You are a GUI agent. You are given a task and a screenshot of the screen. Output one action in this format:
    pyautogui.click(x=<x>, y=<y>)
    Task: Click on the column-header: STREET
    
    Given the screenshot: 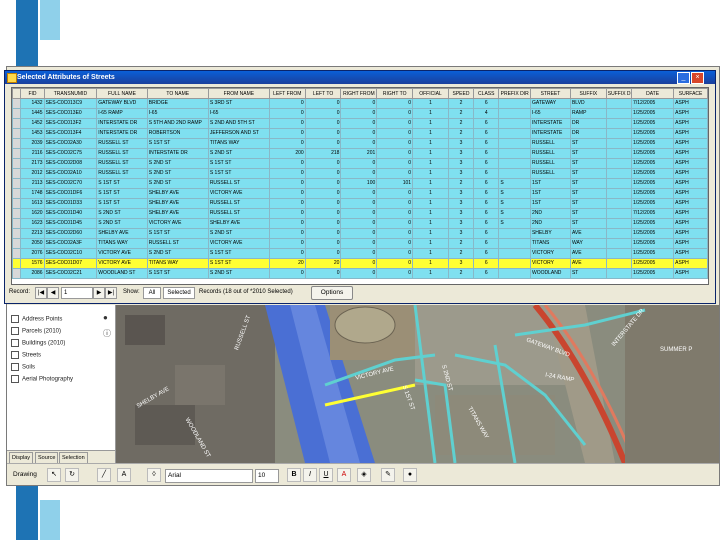 What is the action you would take?
    pyautogui.click(x=550, y=93)
    